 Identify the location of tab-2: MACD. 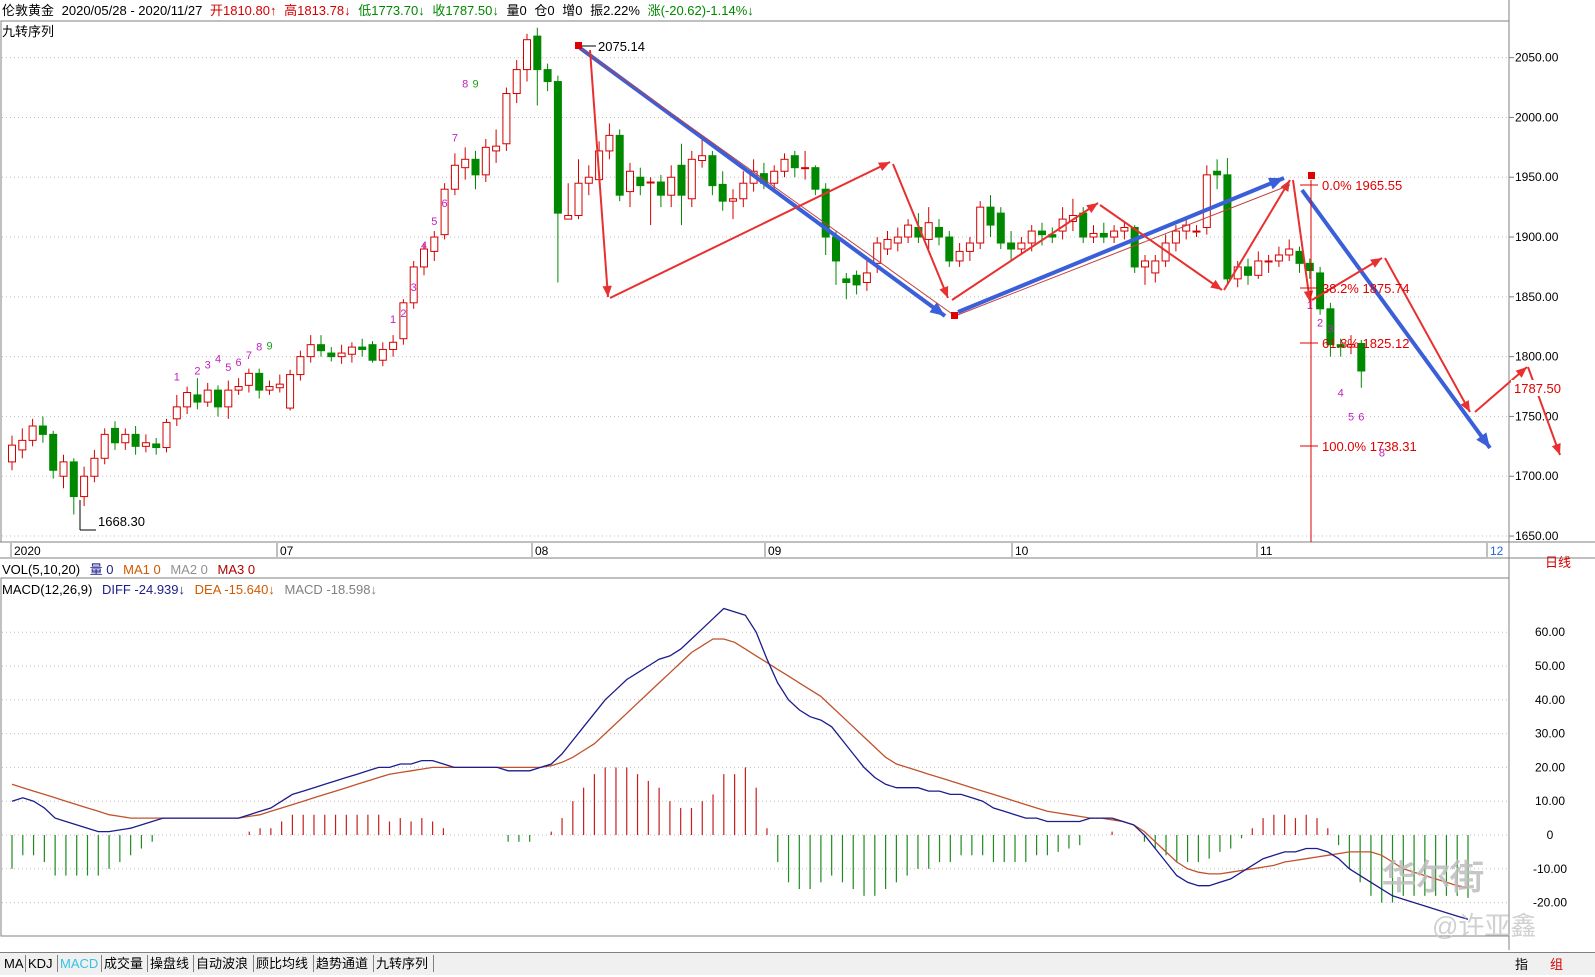
(80, 963).